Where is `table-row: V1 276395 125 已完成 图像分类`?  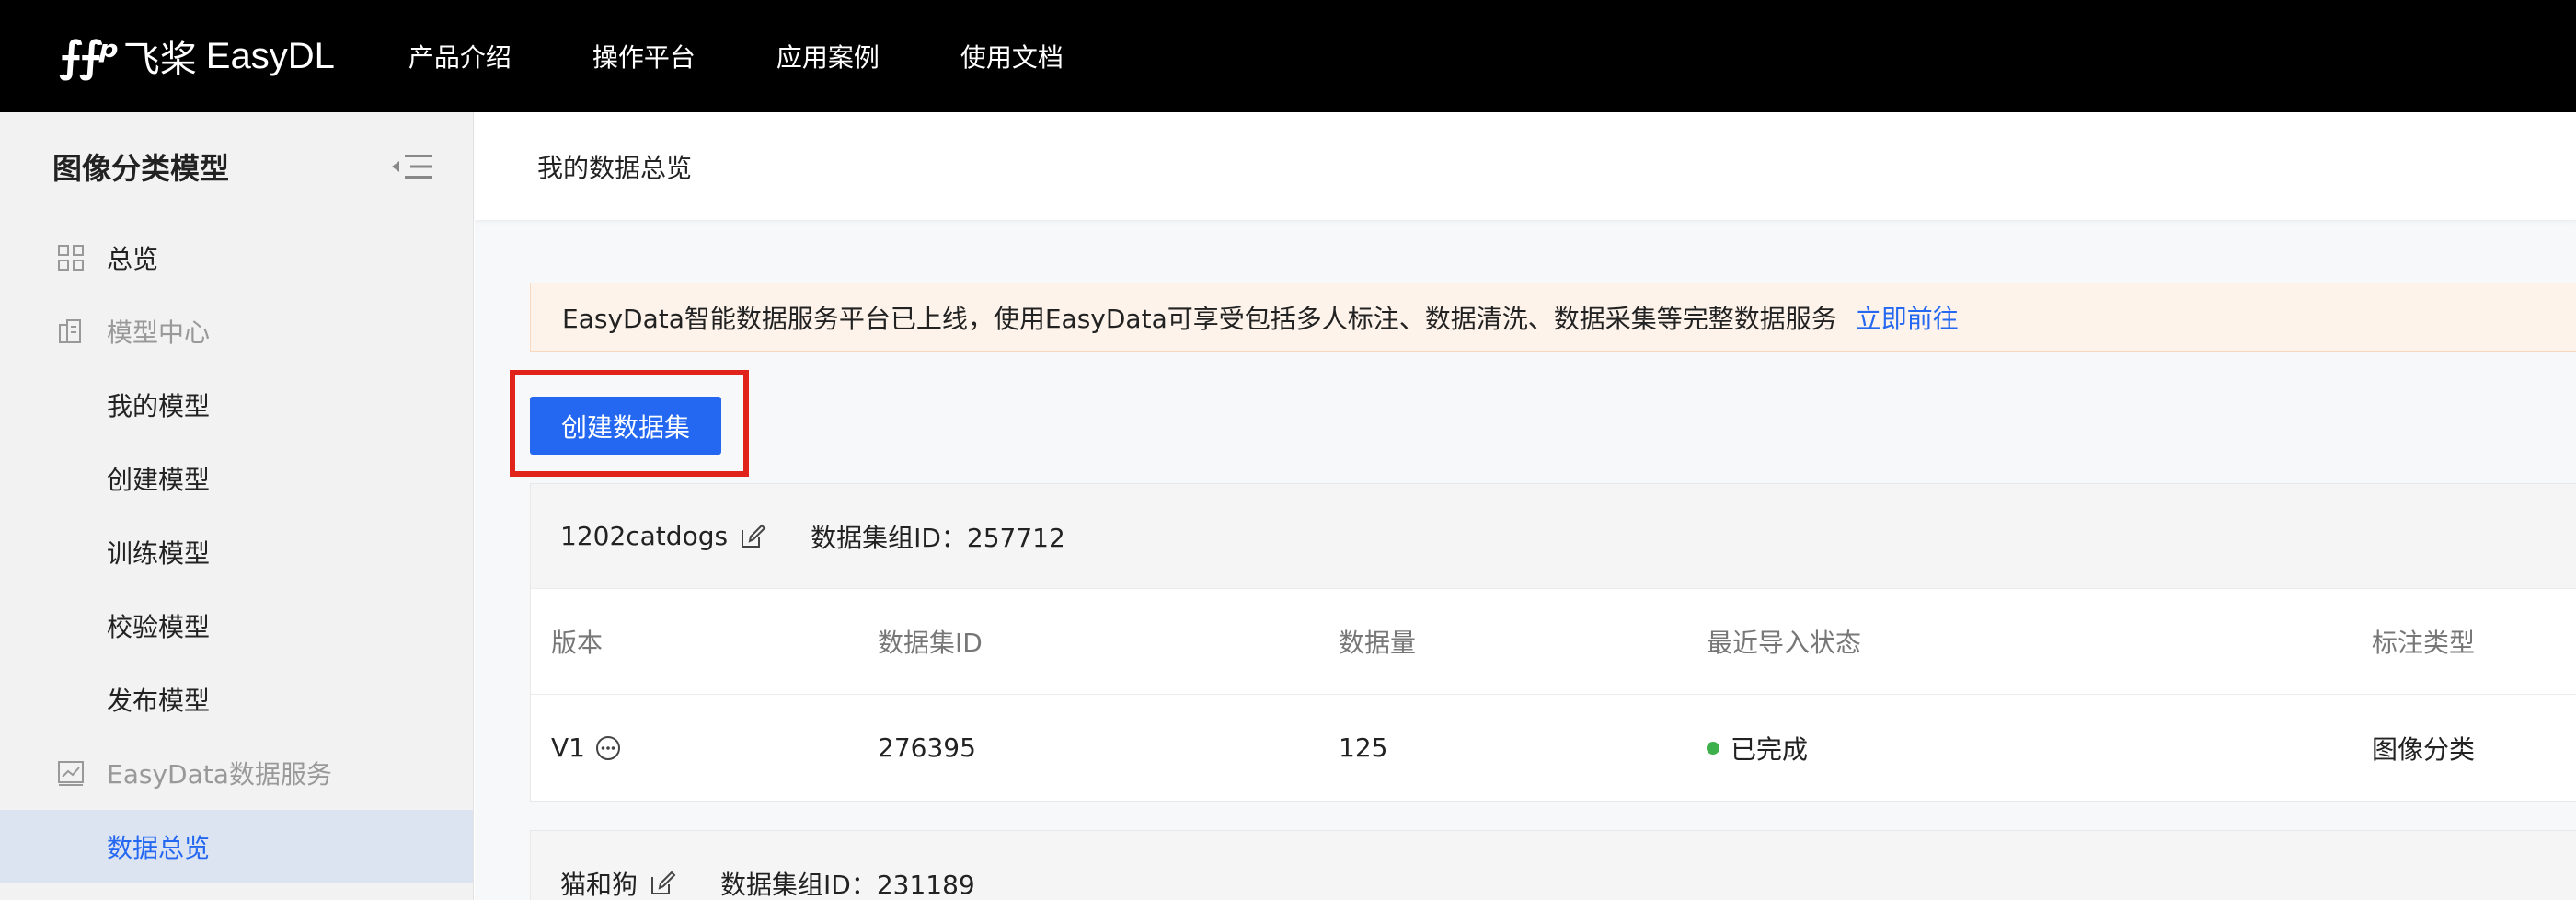 table-row: V1 276395 125 已完成 图像分类 is located at coordinates (1553, 748).